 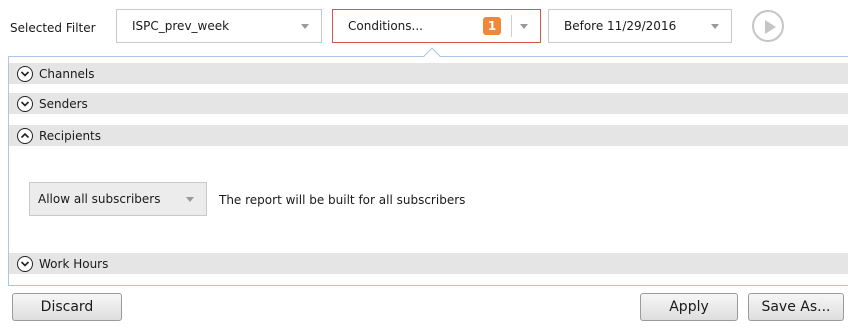 What do you see at coordinates (428, 264) in the screenshot?
I see `section-header-work-hours: Work Hours` at bounding box center [428, 264].